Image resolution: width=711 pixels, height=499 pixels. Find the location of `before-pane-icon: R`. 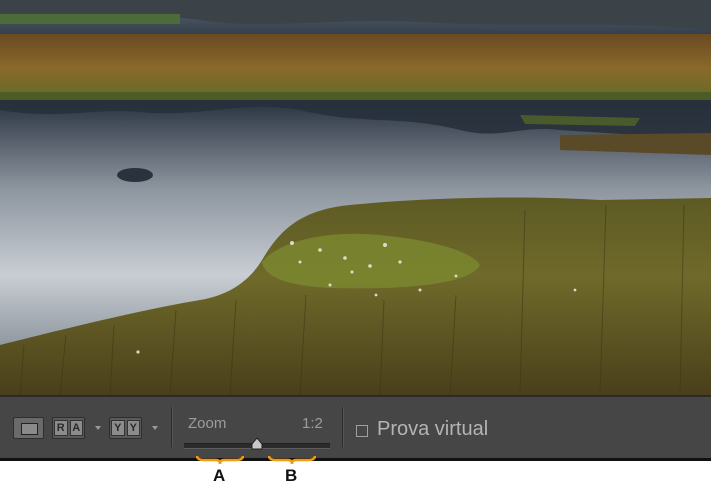

before-pane-icon: R is located at coordinates (61, 428).